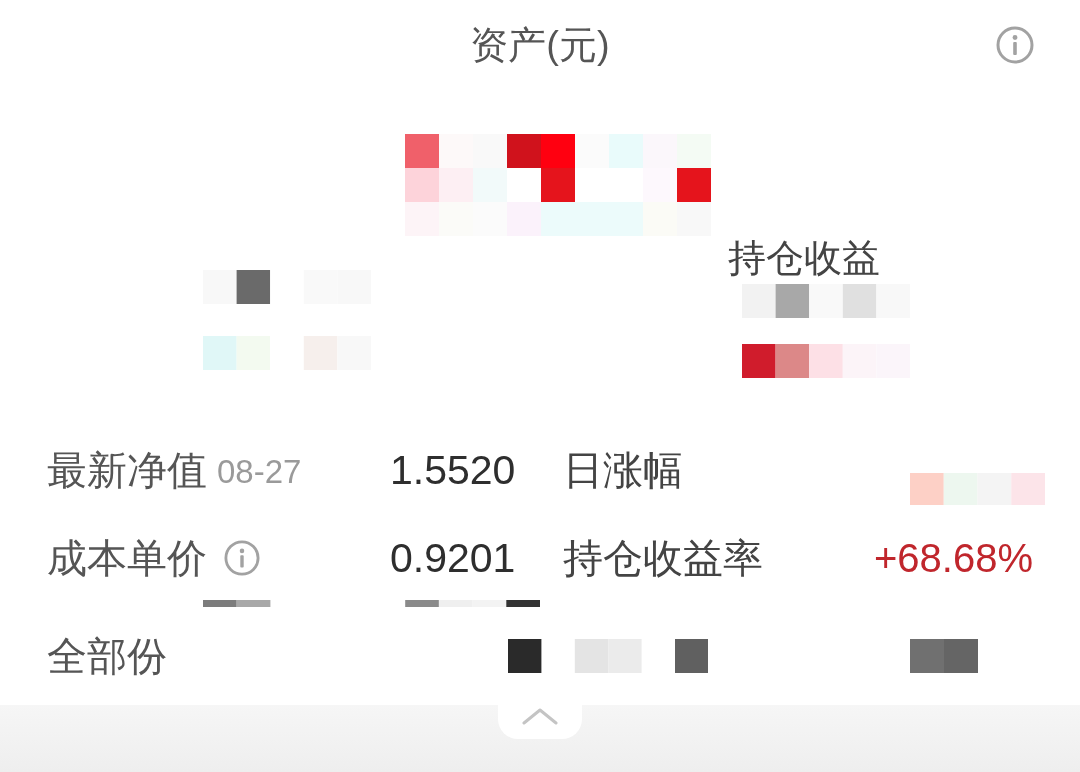 Image resolution: width=1080 pixels, height=772 pixels. What do you see at coordinates (453, 558) in the screenshot?
I see `value-text: 0.9201` at bounding box center [453, 558].